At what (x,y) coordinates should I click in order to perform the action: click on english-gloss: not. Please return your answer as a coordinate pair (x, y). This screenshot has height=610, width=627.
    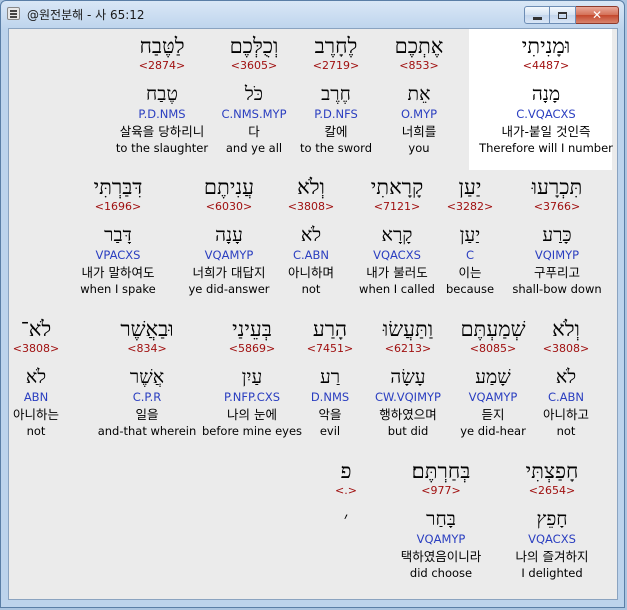
    Looking at the image, I should click on (36, 431).